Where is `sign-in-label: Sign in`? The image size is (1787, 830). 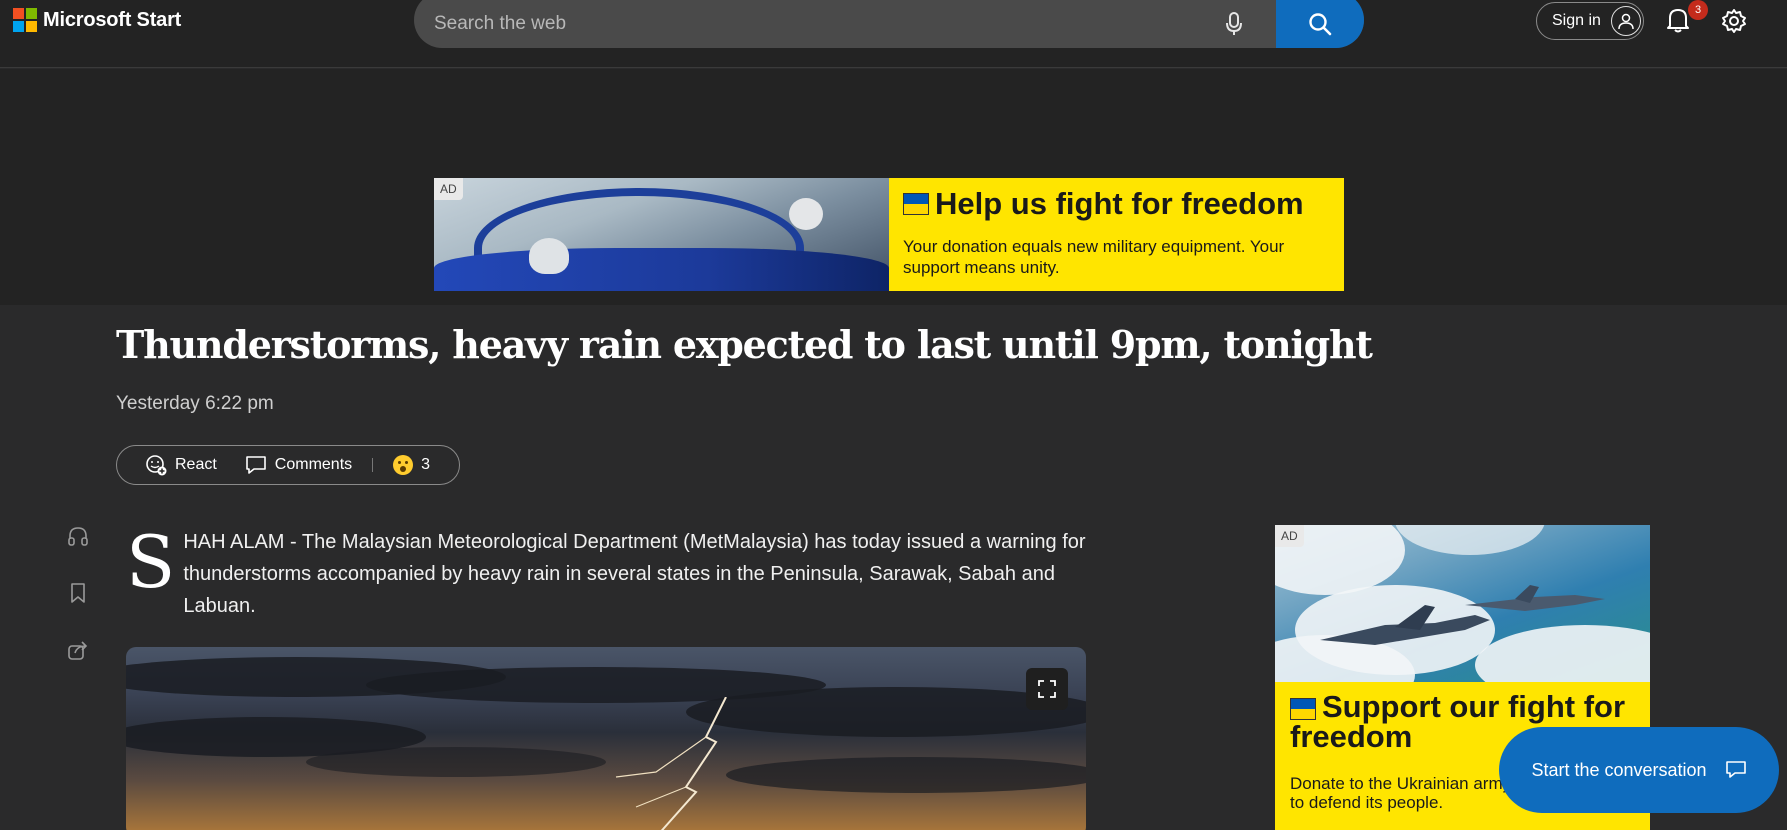 sign-in-label: Sign in is located at coordinates (1576, 20).